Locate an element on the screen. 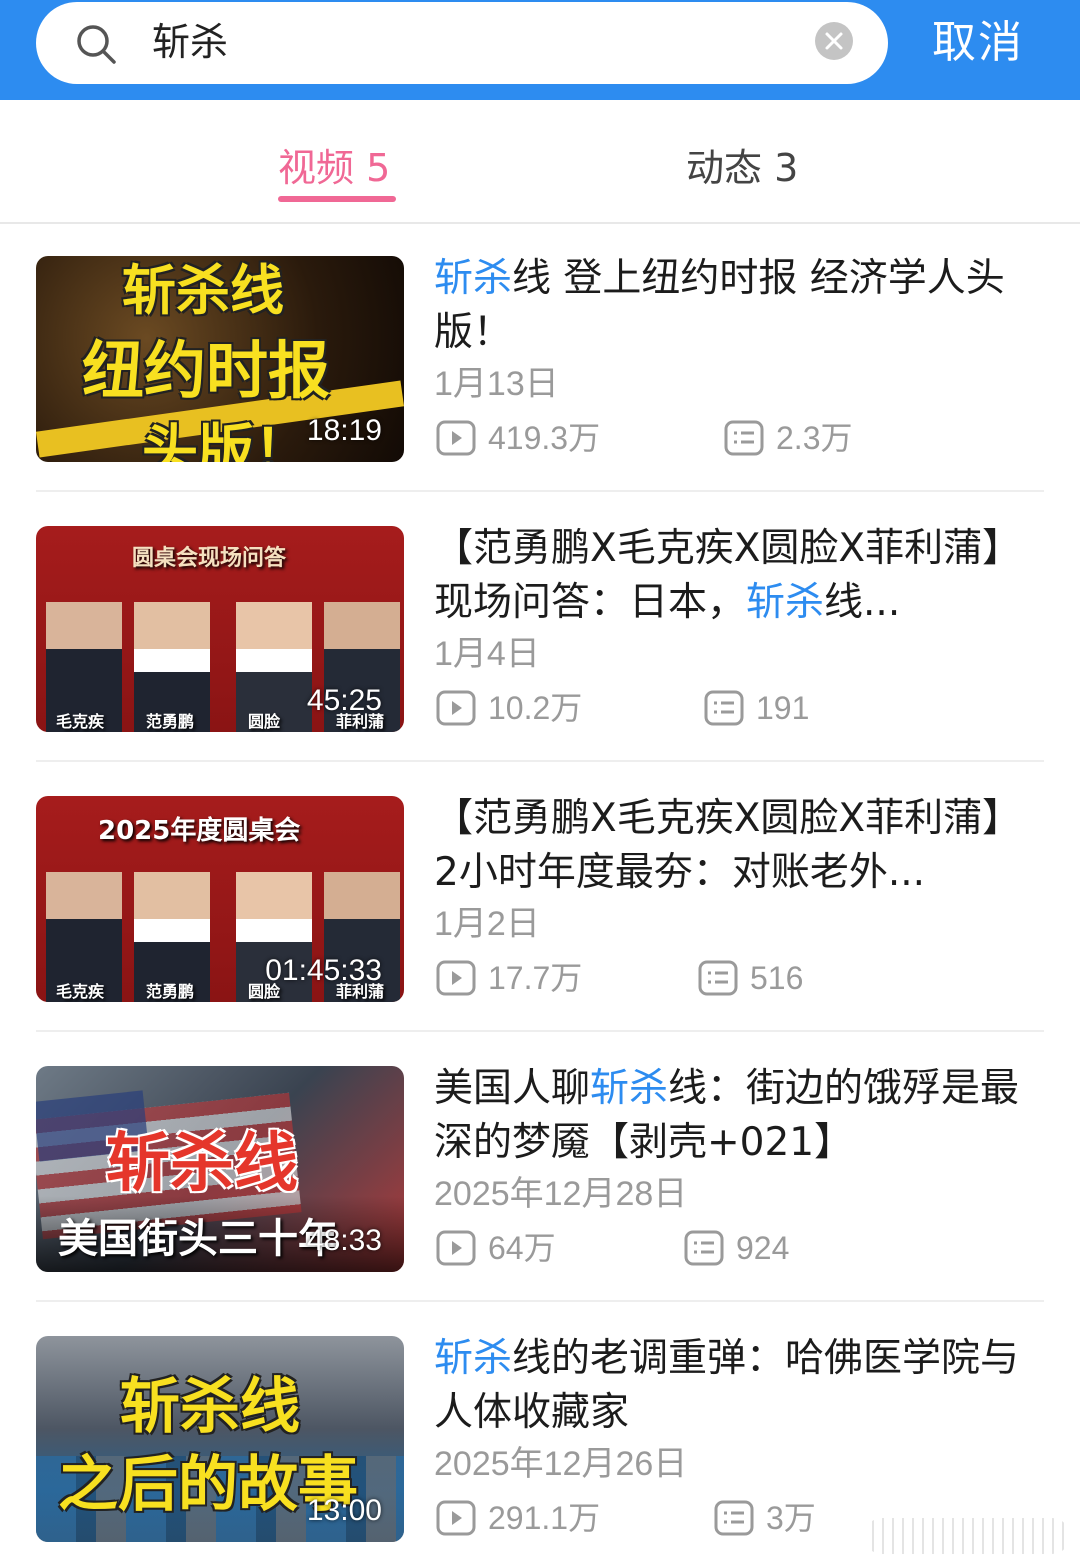  thumbnail-caption: 圆脸 is located at coordinates (264, 721).